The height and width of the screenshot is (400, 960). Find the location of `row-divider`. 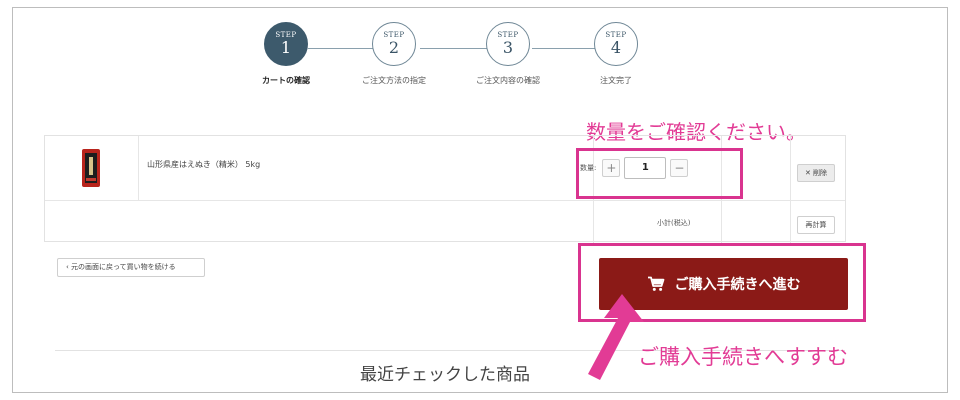

row-divider is located at coordinates (445, 200).